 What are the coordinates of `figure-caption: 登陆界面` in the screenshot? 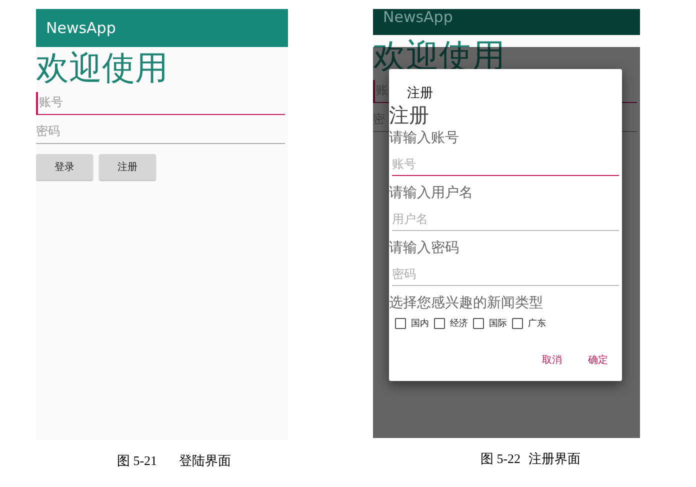 It's located at (205, 461).